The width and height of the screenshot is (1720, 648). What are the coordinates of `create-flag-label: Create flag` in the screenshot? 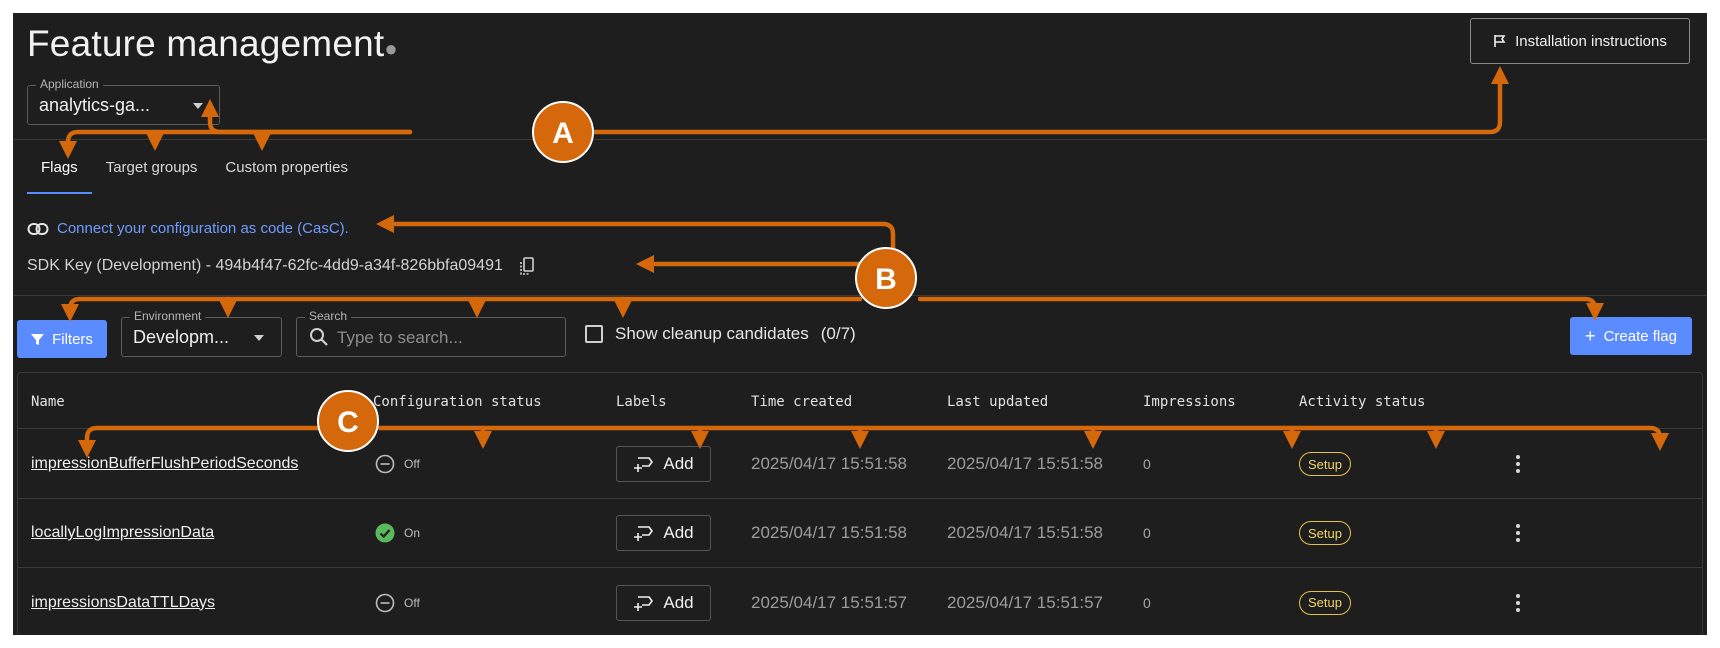 It's located at (1640, 336).